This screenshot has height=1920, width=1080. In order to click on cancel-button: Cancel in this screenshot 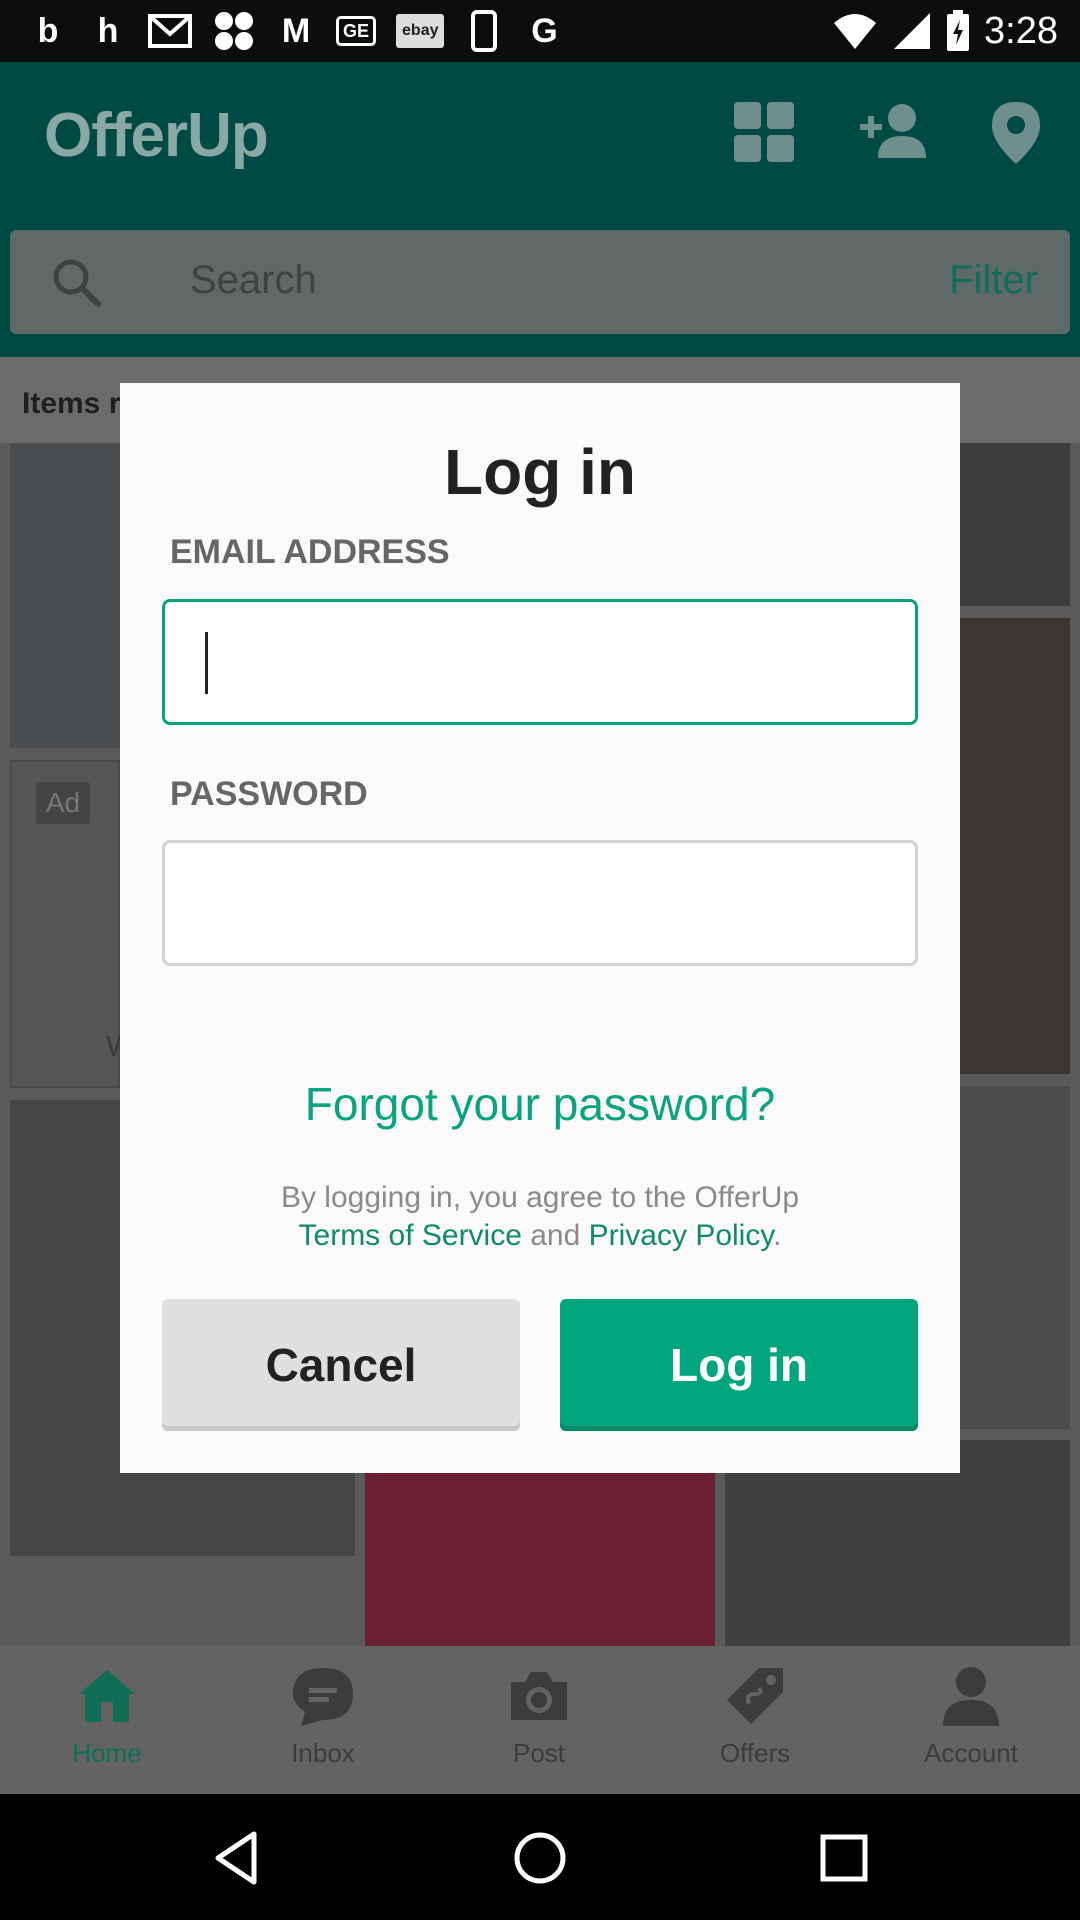, I will do `click(341, 1365)`.